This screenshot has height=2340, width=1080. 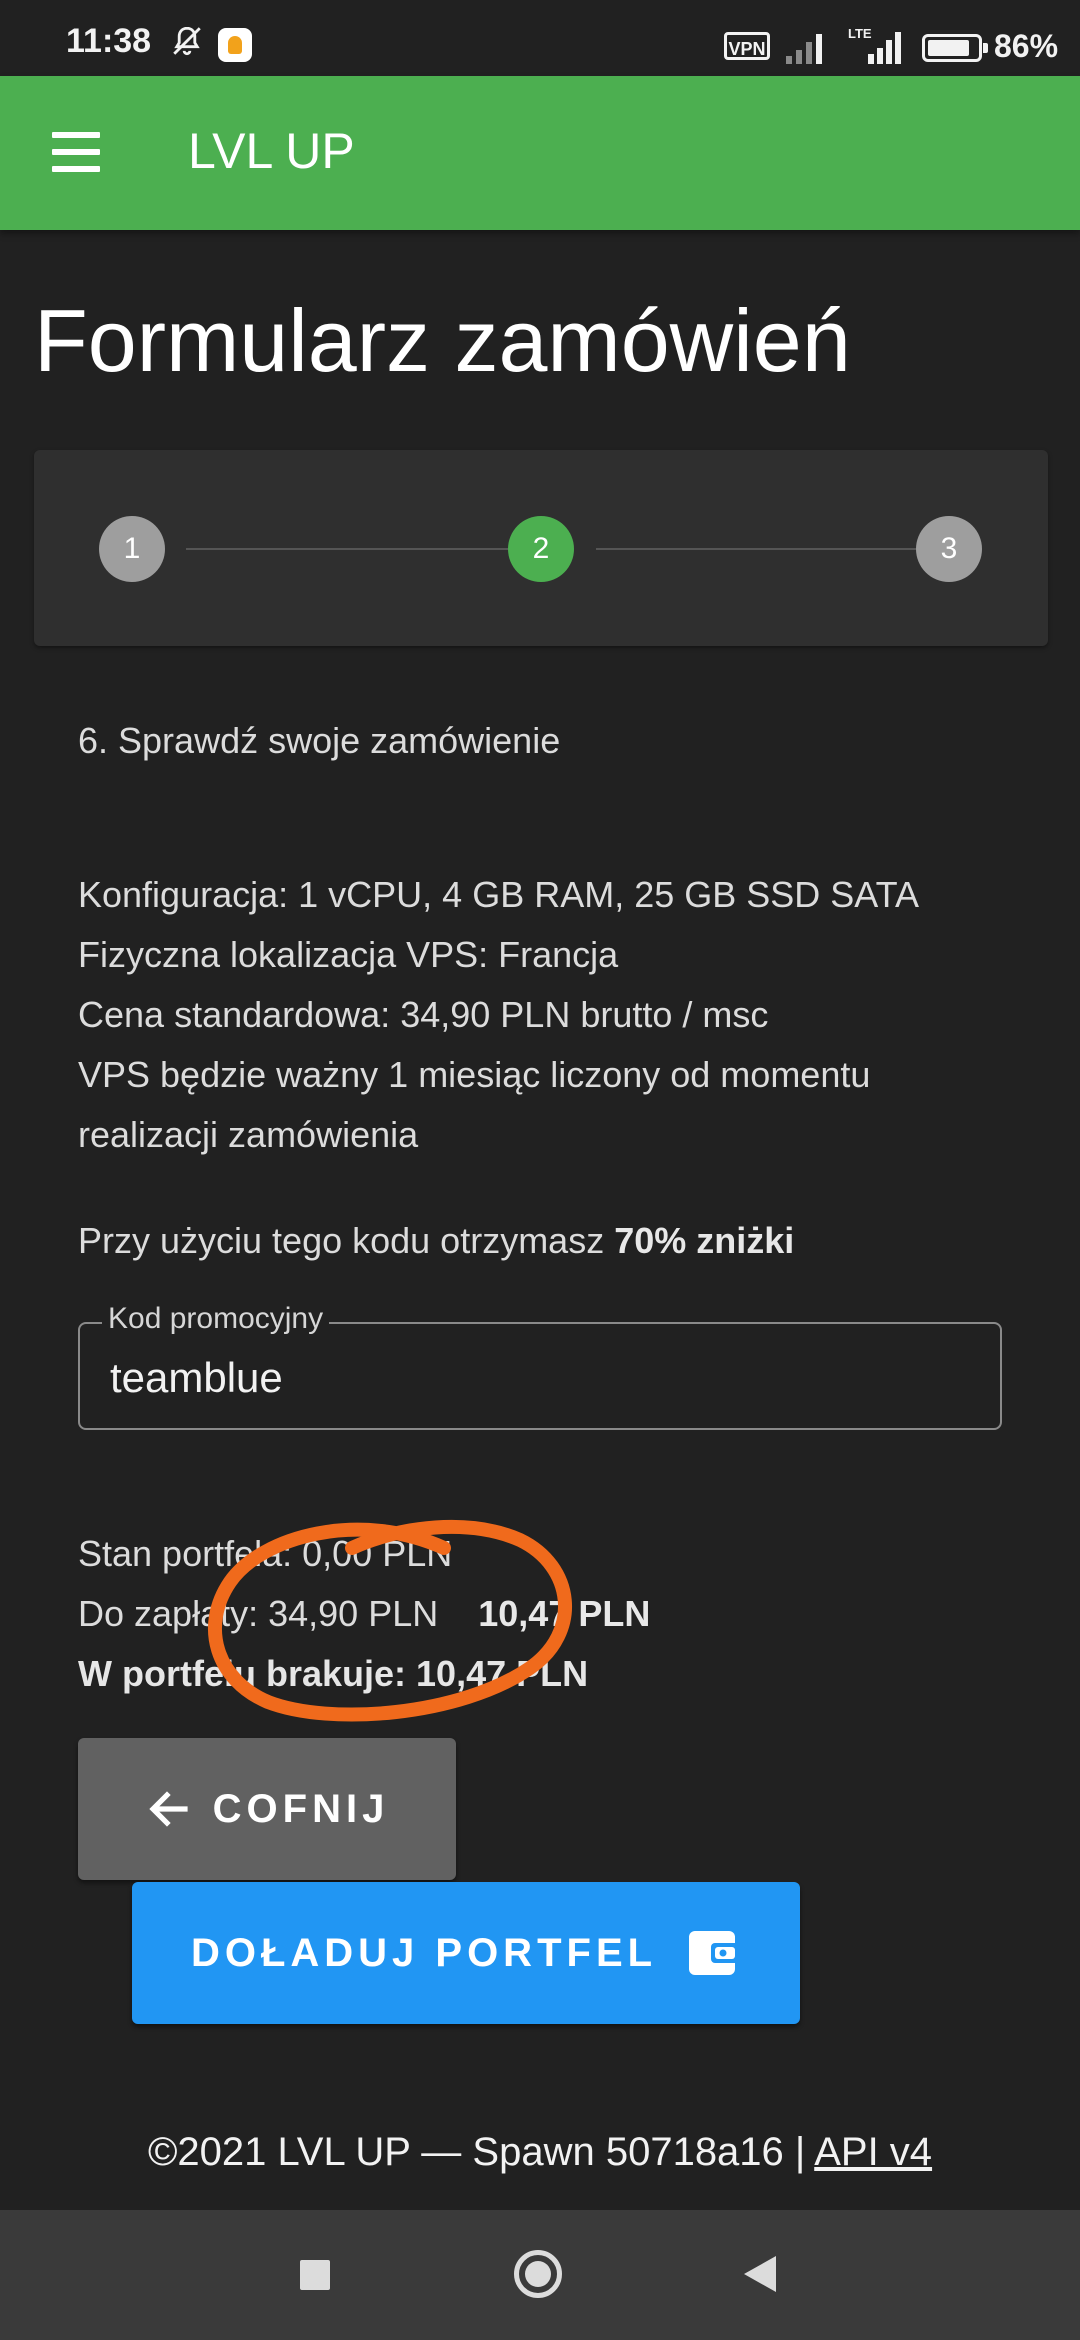 What do you see at coordinates (1026, 46) in the screenshot?
I see `battery-percent: 86%` at bounding box center [1026, 46].